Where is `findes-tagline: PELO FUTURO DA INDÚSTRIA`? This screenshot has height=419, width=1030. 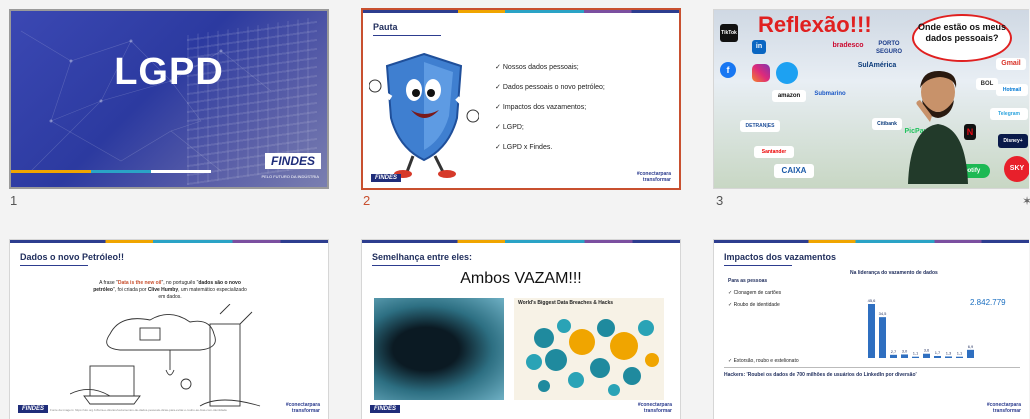 findes-tagline: PELO FUTURO DA INDÚSTRIA is located at coordinates (290, 176).